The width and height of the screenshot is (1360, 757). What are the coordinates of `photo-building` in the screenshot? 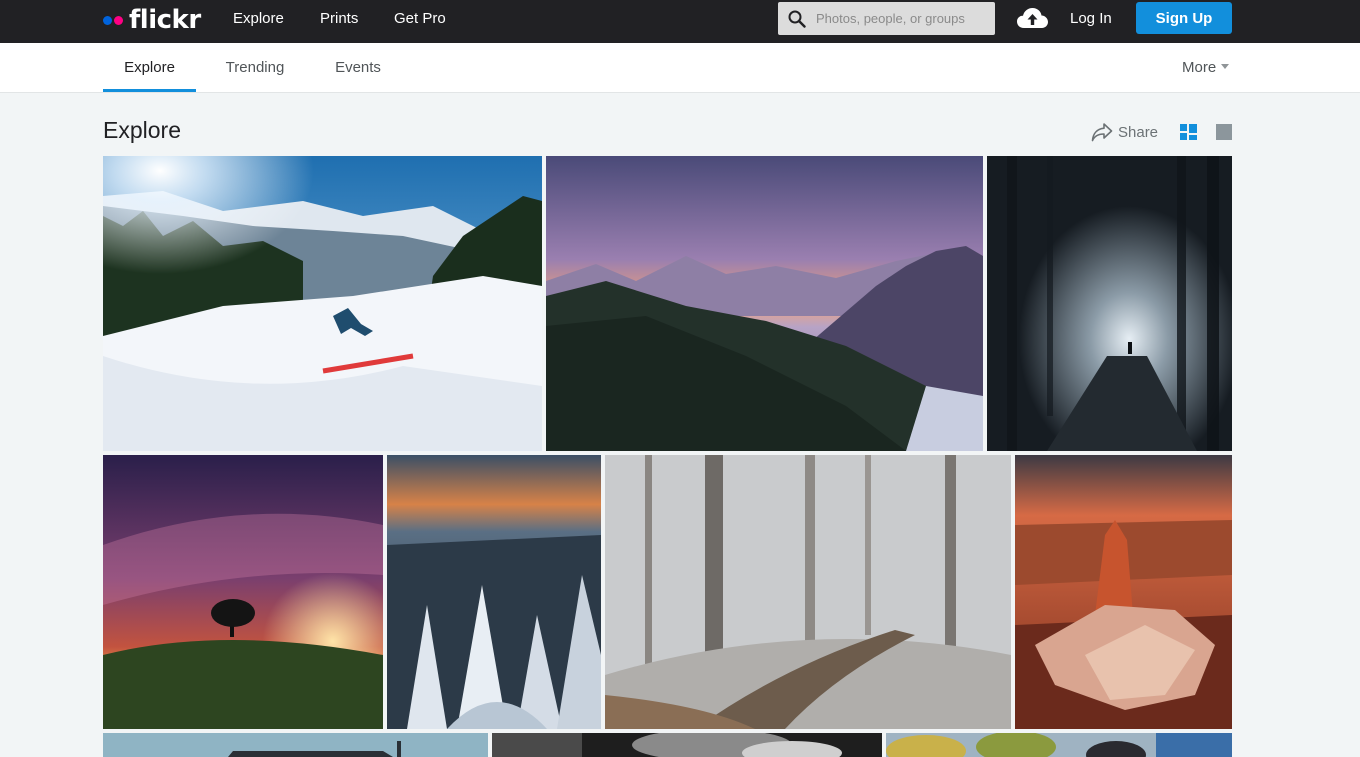 It's located at (295, 745).